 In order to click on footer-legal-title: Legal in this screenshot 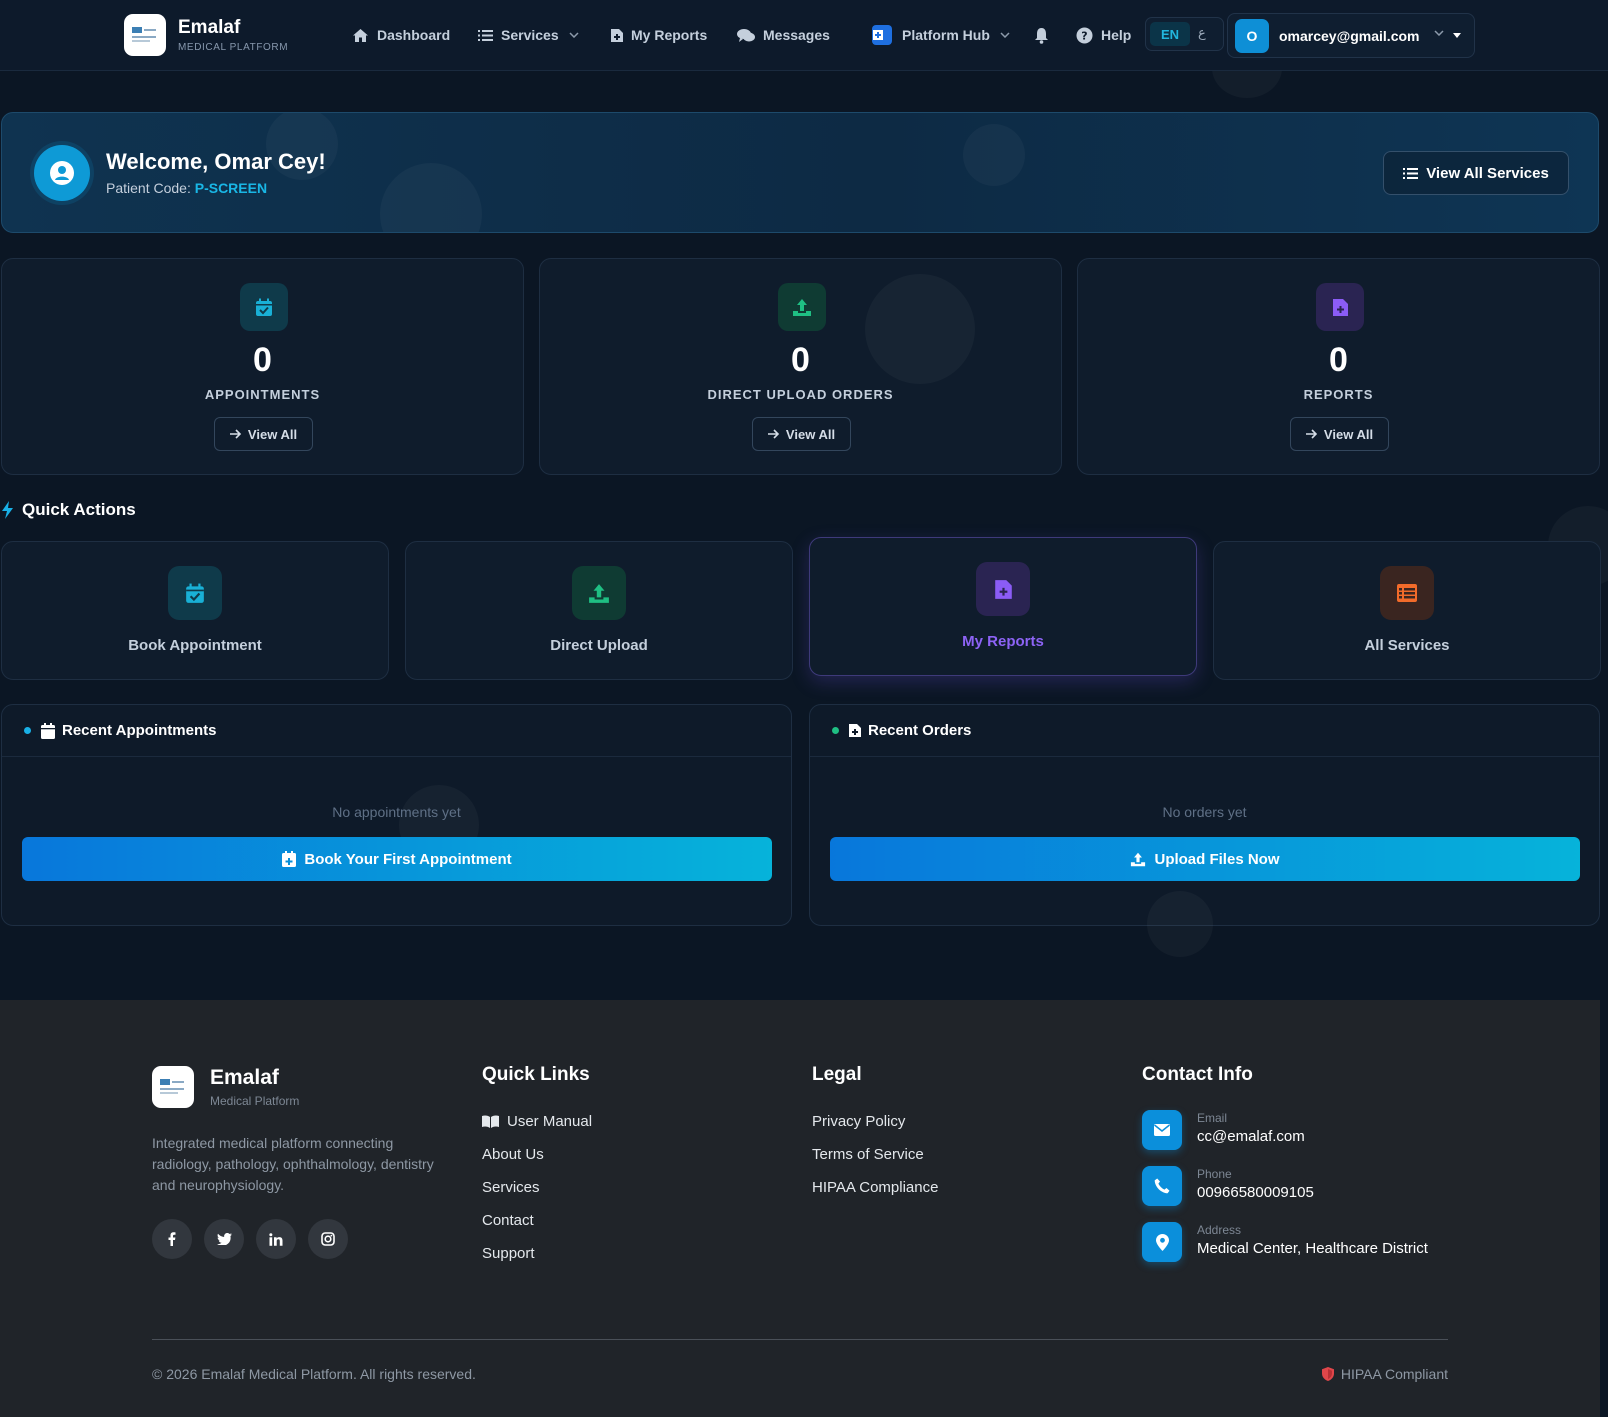, I will do `click(837, 1074)`.